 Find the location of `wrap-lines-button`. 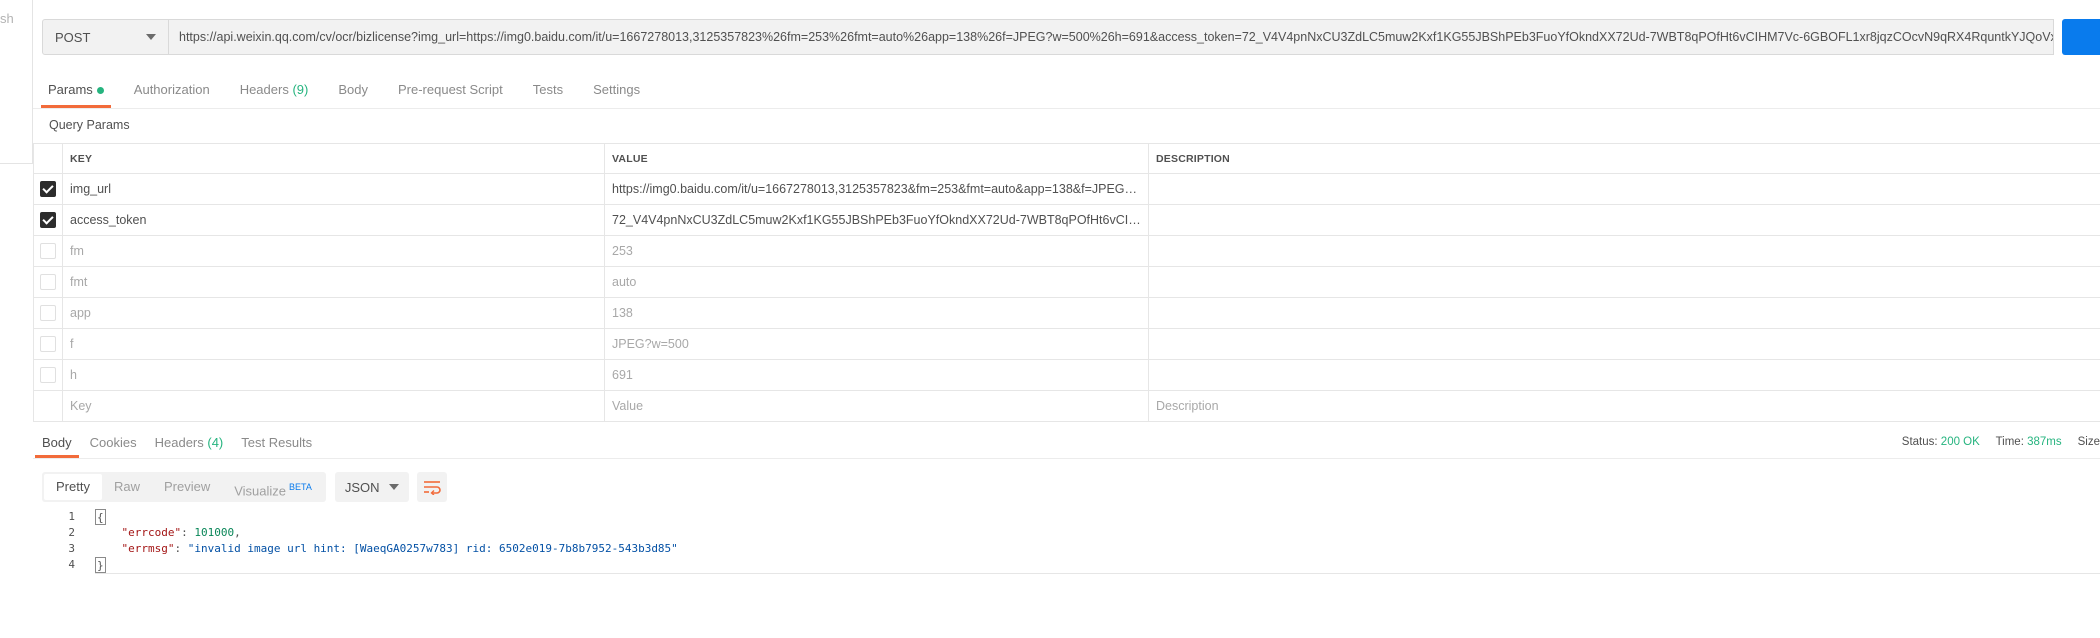

wrap-lines-button is located at coordinates (431, 487).